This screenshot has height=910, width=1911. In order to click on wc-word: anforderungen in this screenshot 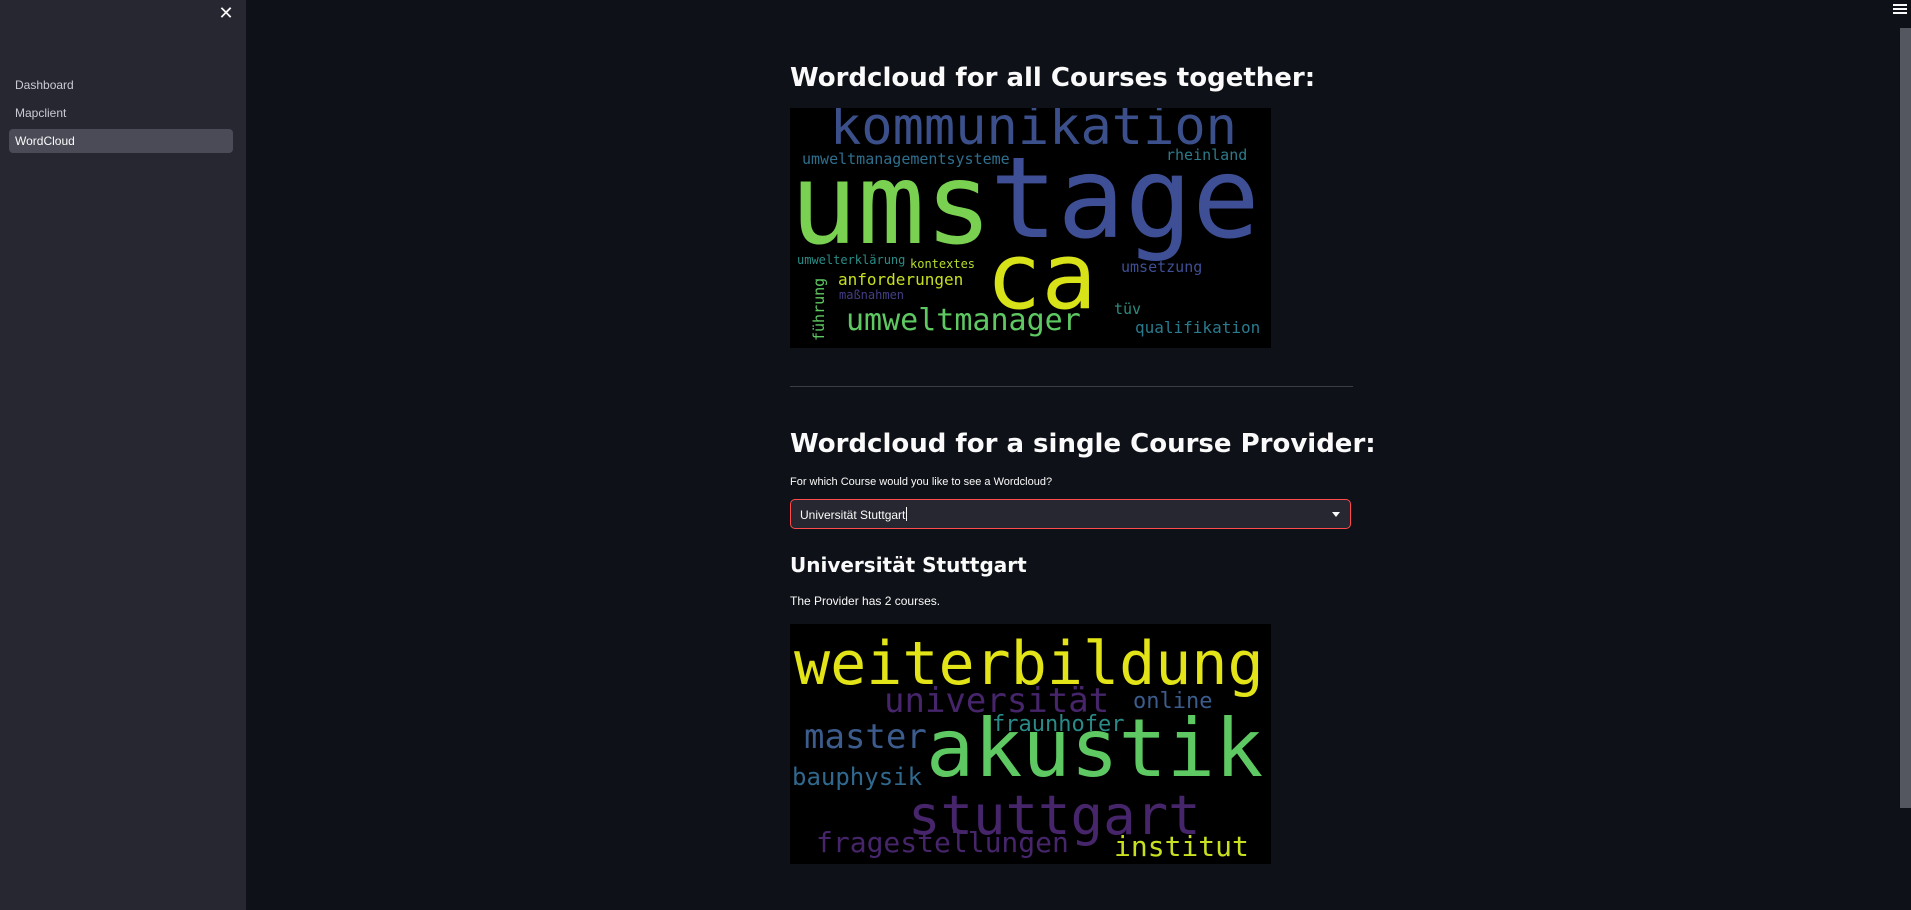, I will do `click(900, 279)`.